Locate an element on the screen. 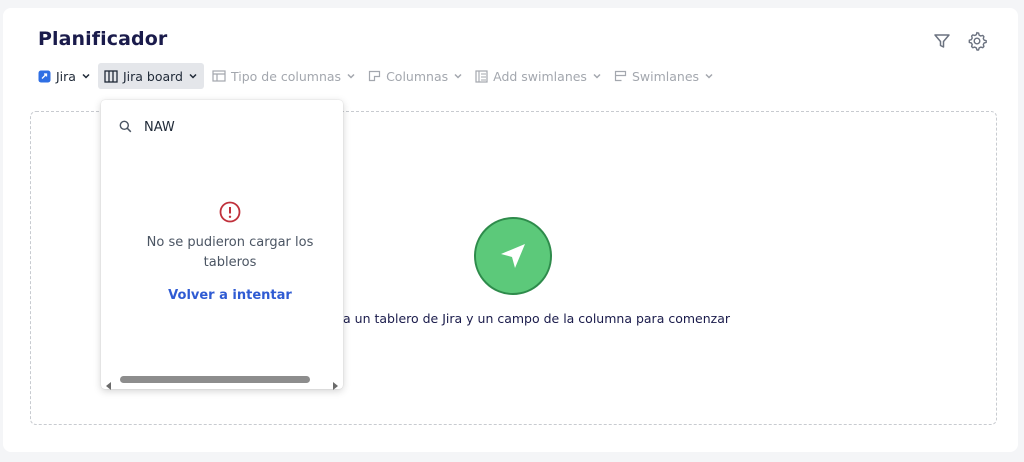 Image resolution: width=1024 pixels, height=462 pixels. horizontal-scrollbar is located at coordinates (222, 382).